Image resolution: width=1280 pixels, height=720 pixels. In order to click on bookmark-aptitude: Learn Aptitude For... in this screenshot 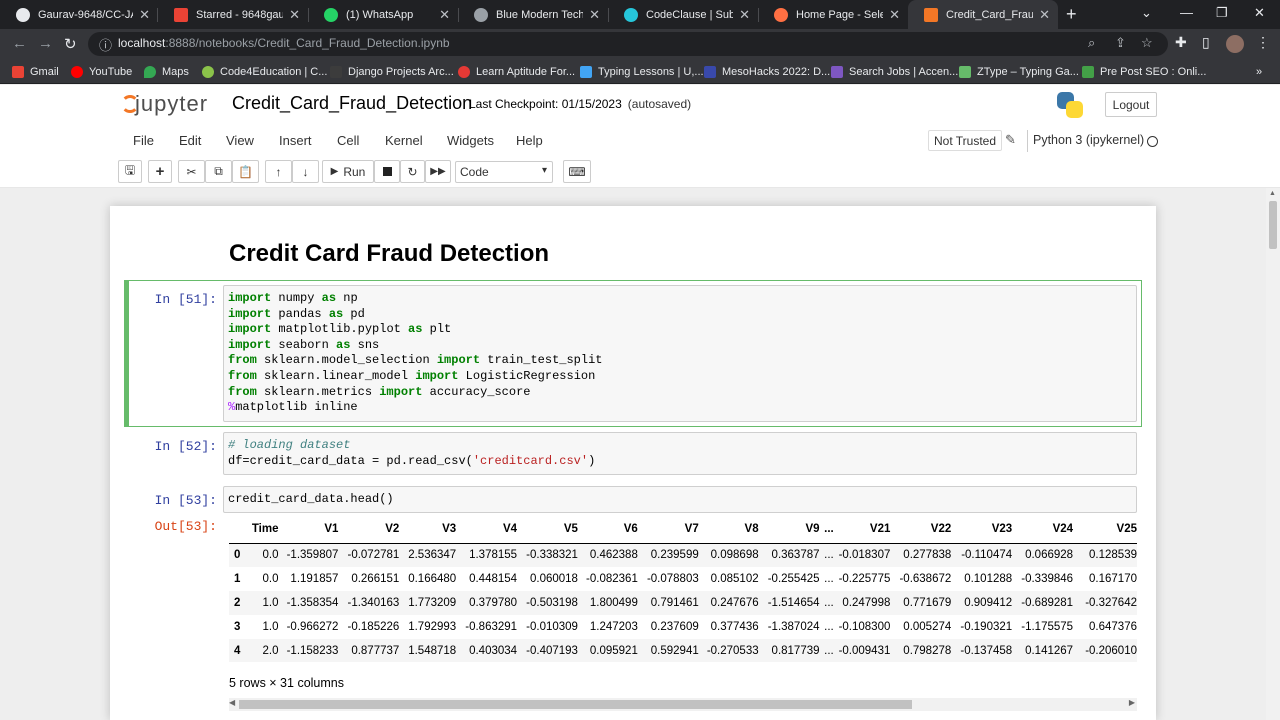, I will do `click(516, 72)`.